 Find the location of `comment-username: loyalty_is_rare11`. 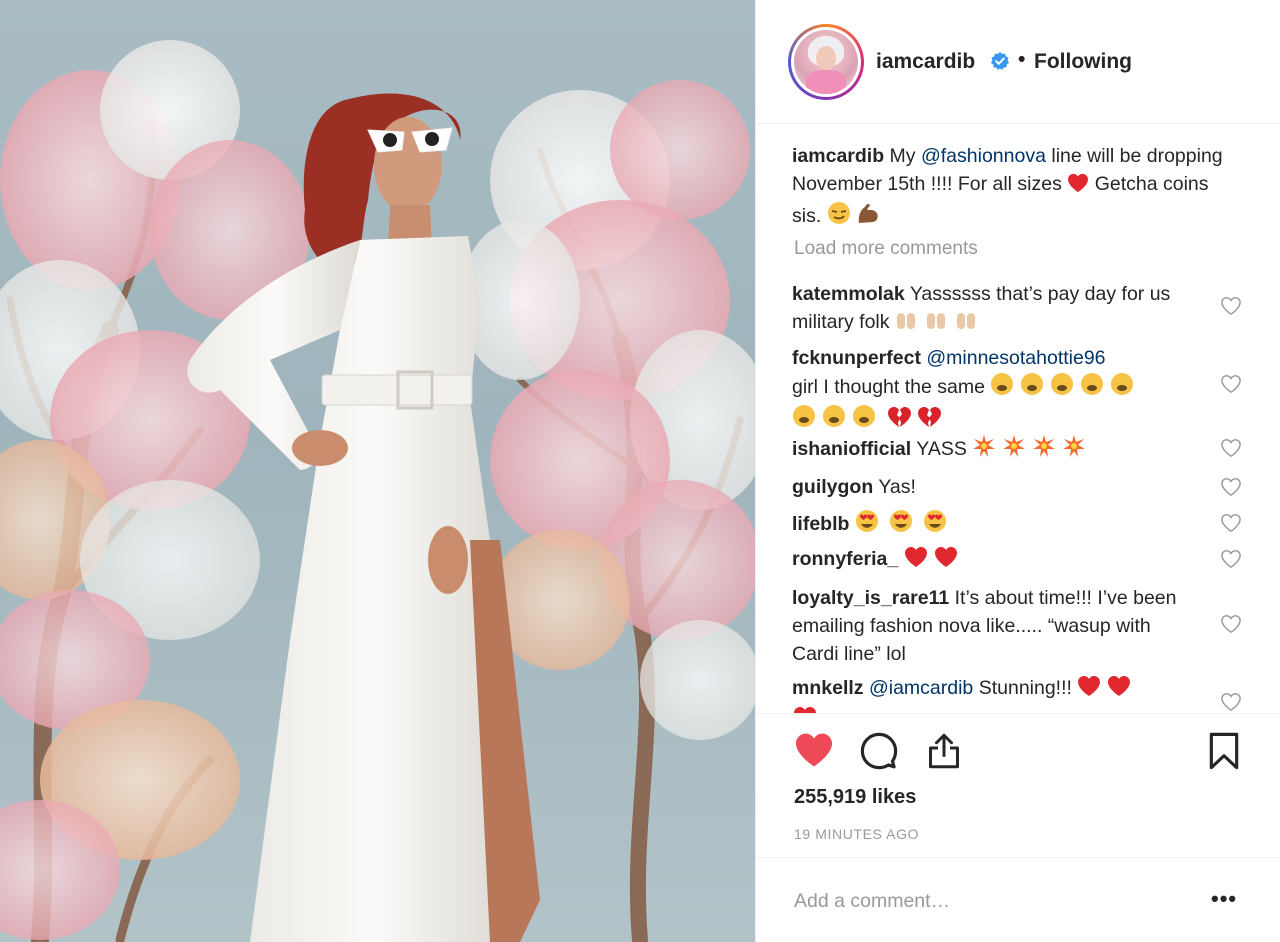

comment-username: loyalty_is_rare11 is located at coordinates (870, 598).